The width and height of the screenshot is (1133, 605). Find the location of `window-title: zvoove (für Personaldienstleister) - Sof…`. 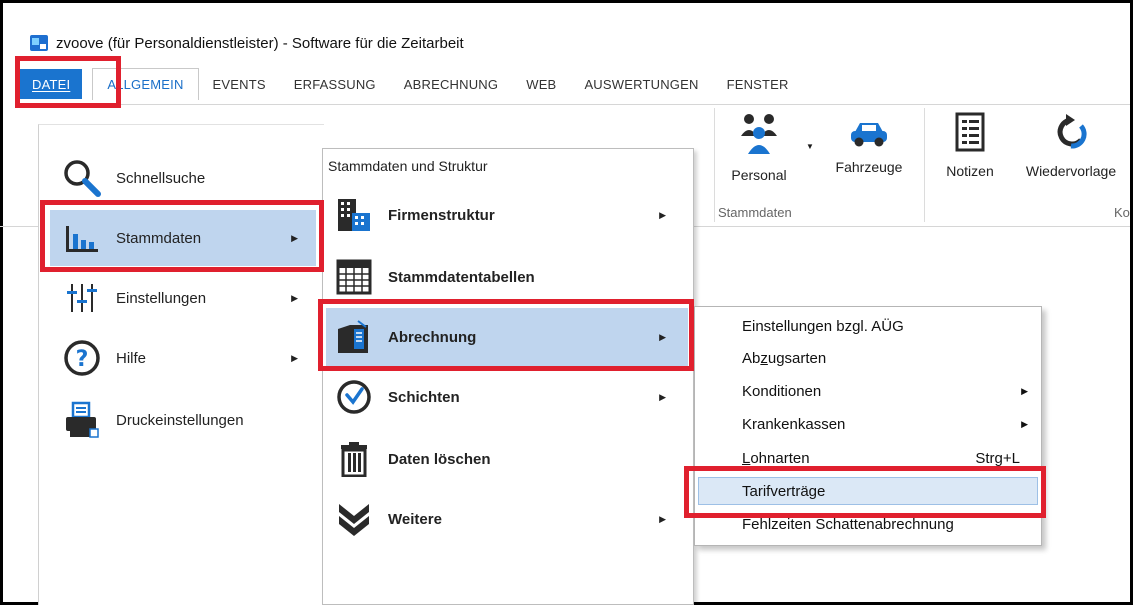

window-title: zvoove (für Personaldienstleister) - Sof… is located at coordinates (260, 43).